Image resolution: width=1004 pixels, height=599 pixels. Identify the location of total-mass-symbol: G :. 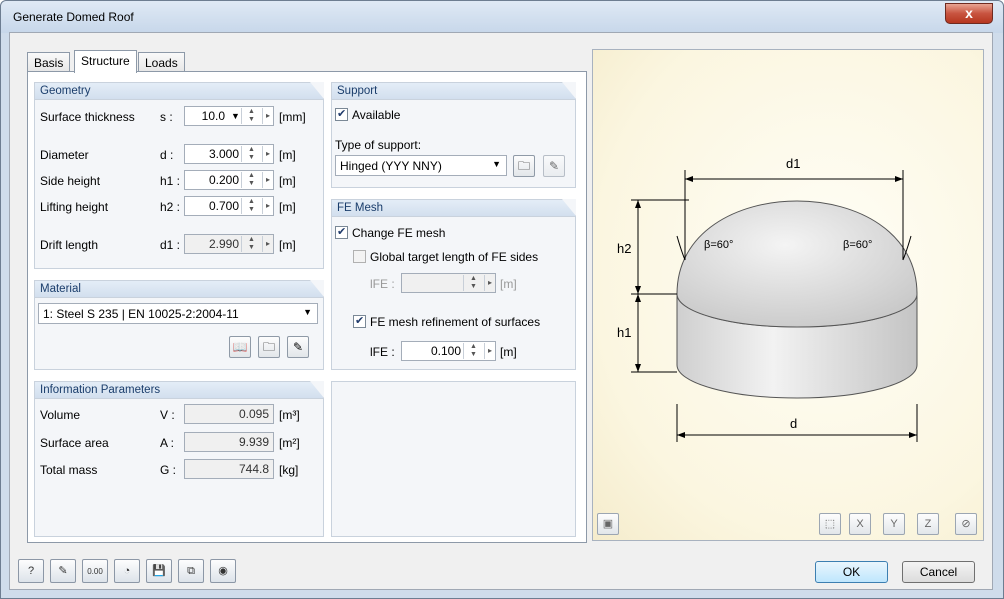
(168, 470).